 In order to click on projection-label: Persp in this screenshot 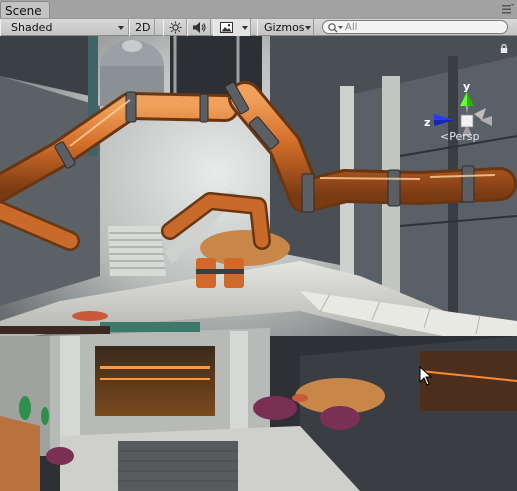, I will do `click(464, 136)`.